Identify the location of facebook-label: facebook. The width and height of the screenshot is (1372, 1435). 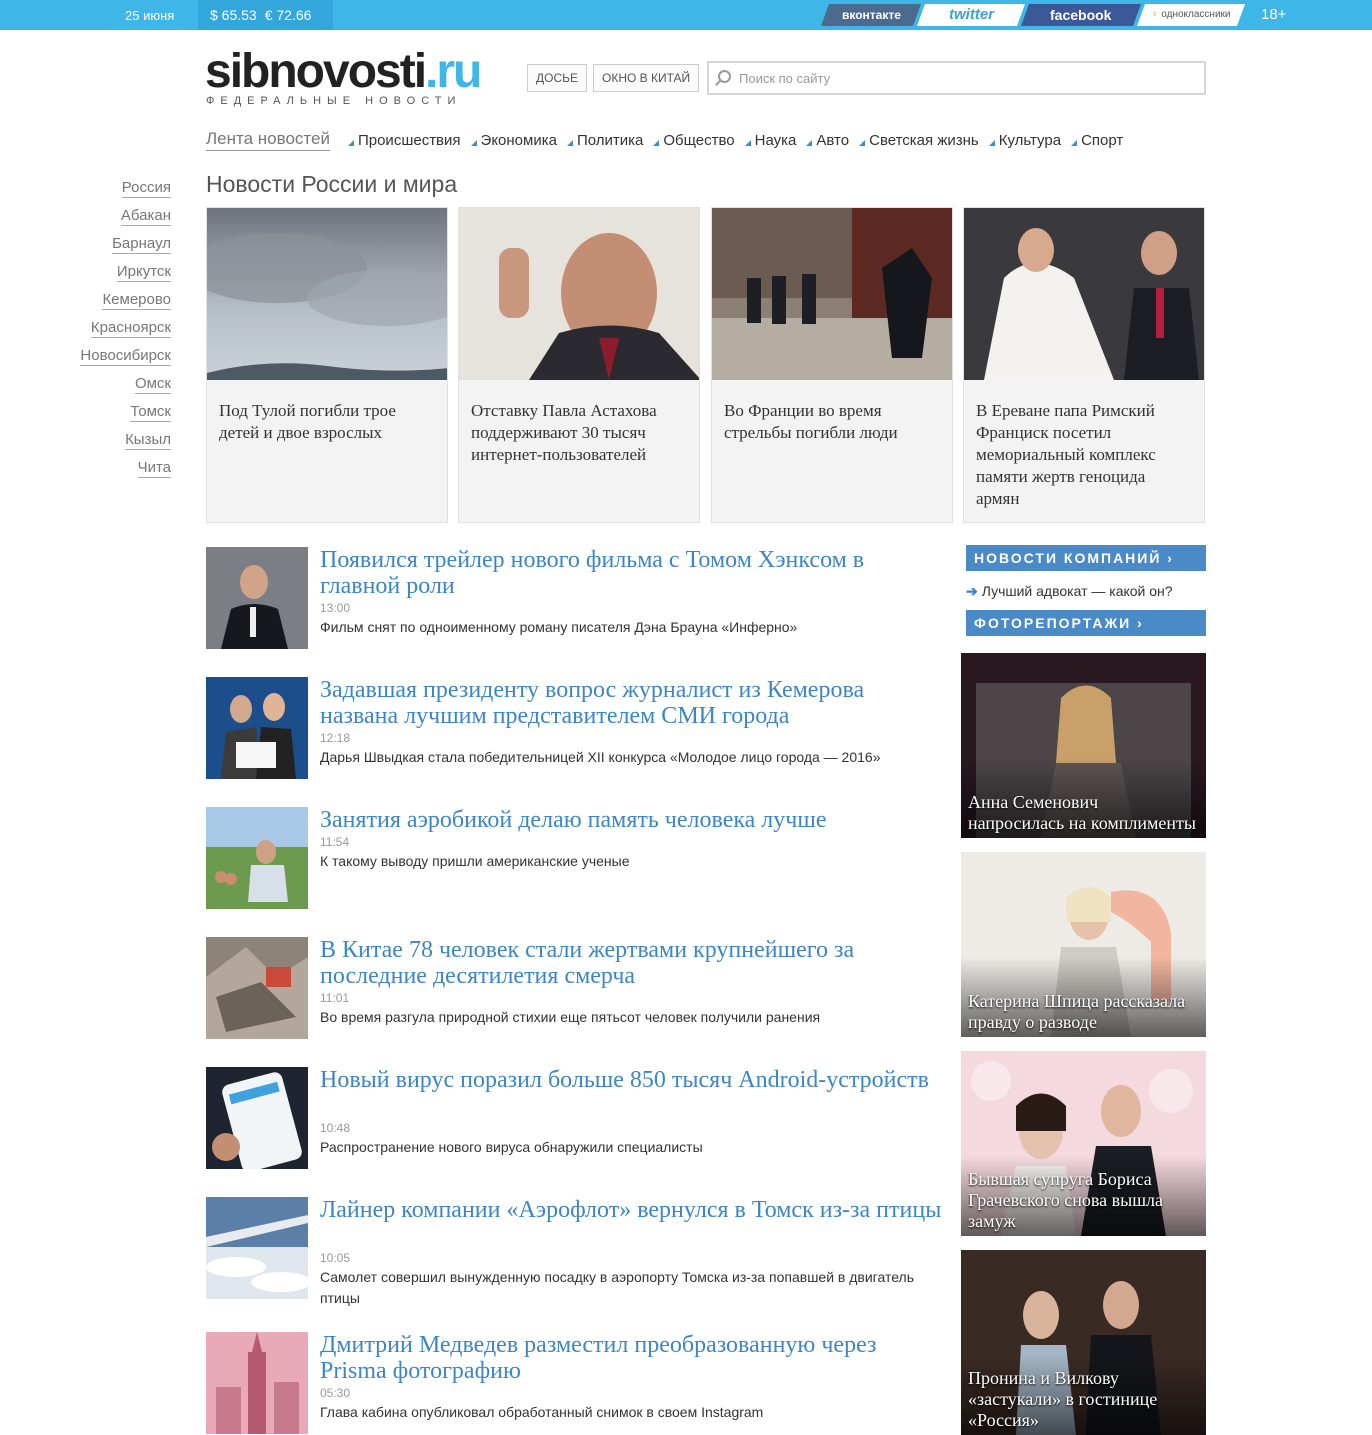
(1081, 15).